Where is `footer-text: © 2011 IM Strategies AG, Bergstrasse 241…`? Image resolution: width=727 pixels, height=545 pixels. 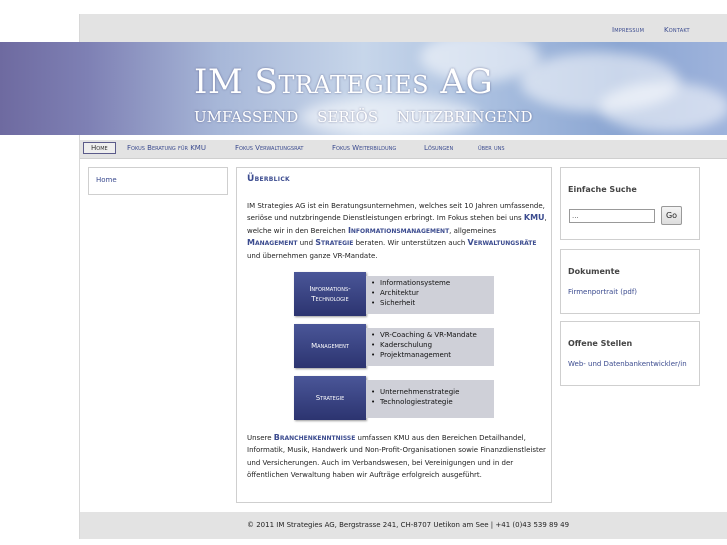 footer-text: © 2011 IM Strategies AG, Bergstrasse 241… is located at coordinates (408, 525).